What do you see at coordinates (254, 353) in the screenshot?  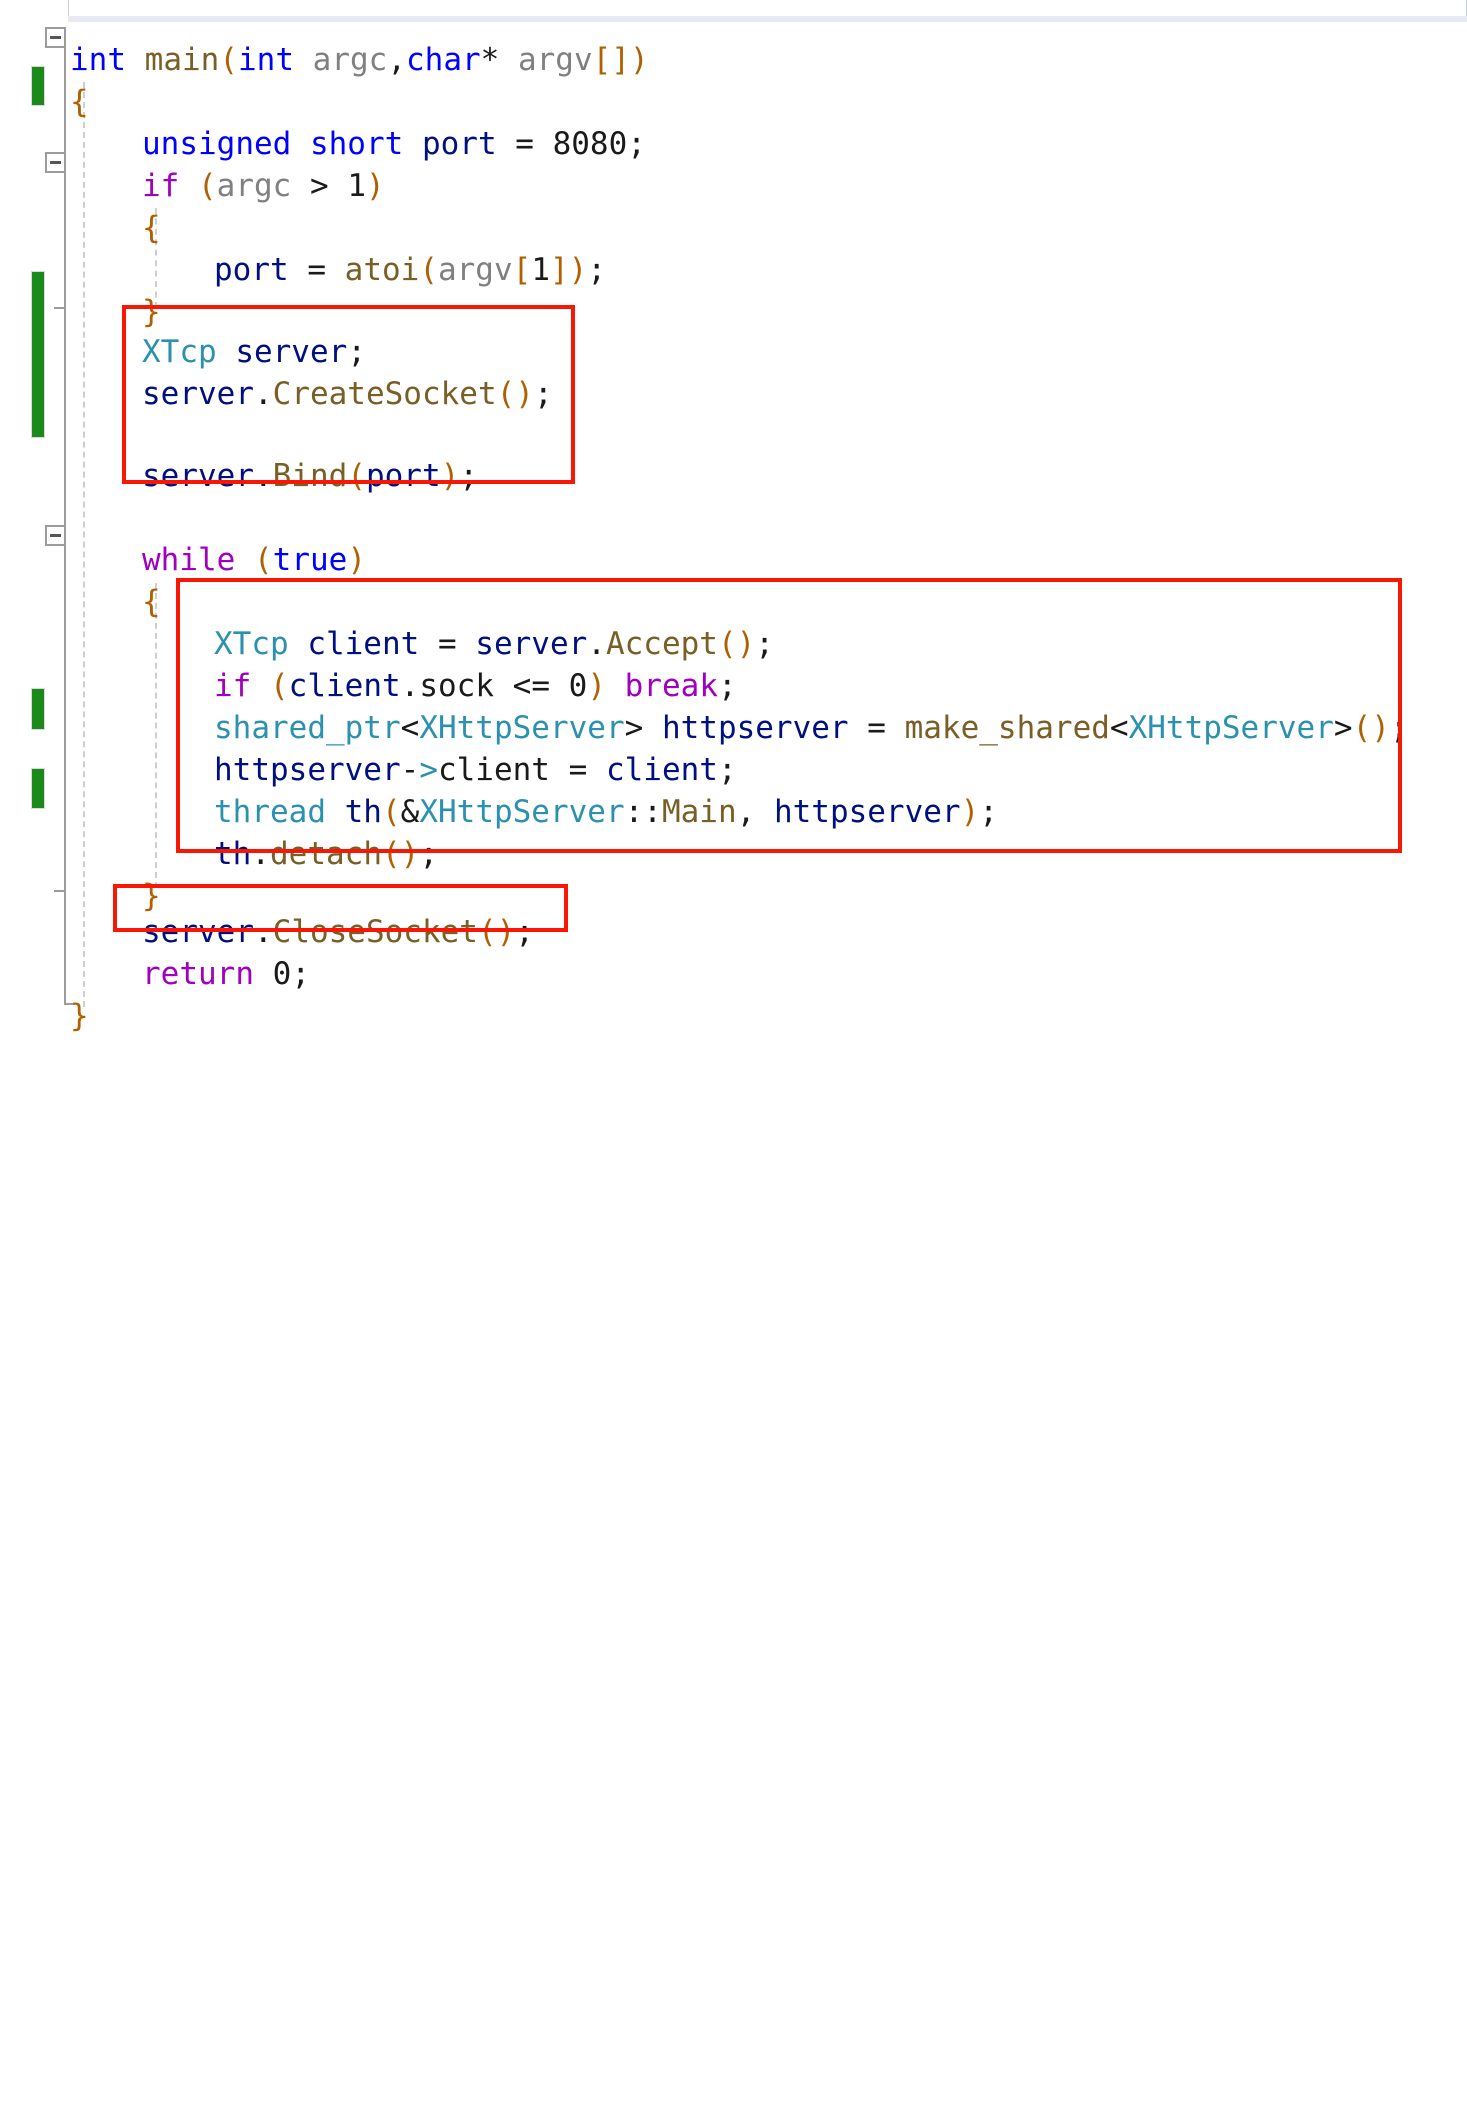 I see `code-line-8: XTcp server;` at bounding box center [254, 353].